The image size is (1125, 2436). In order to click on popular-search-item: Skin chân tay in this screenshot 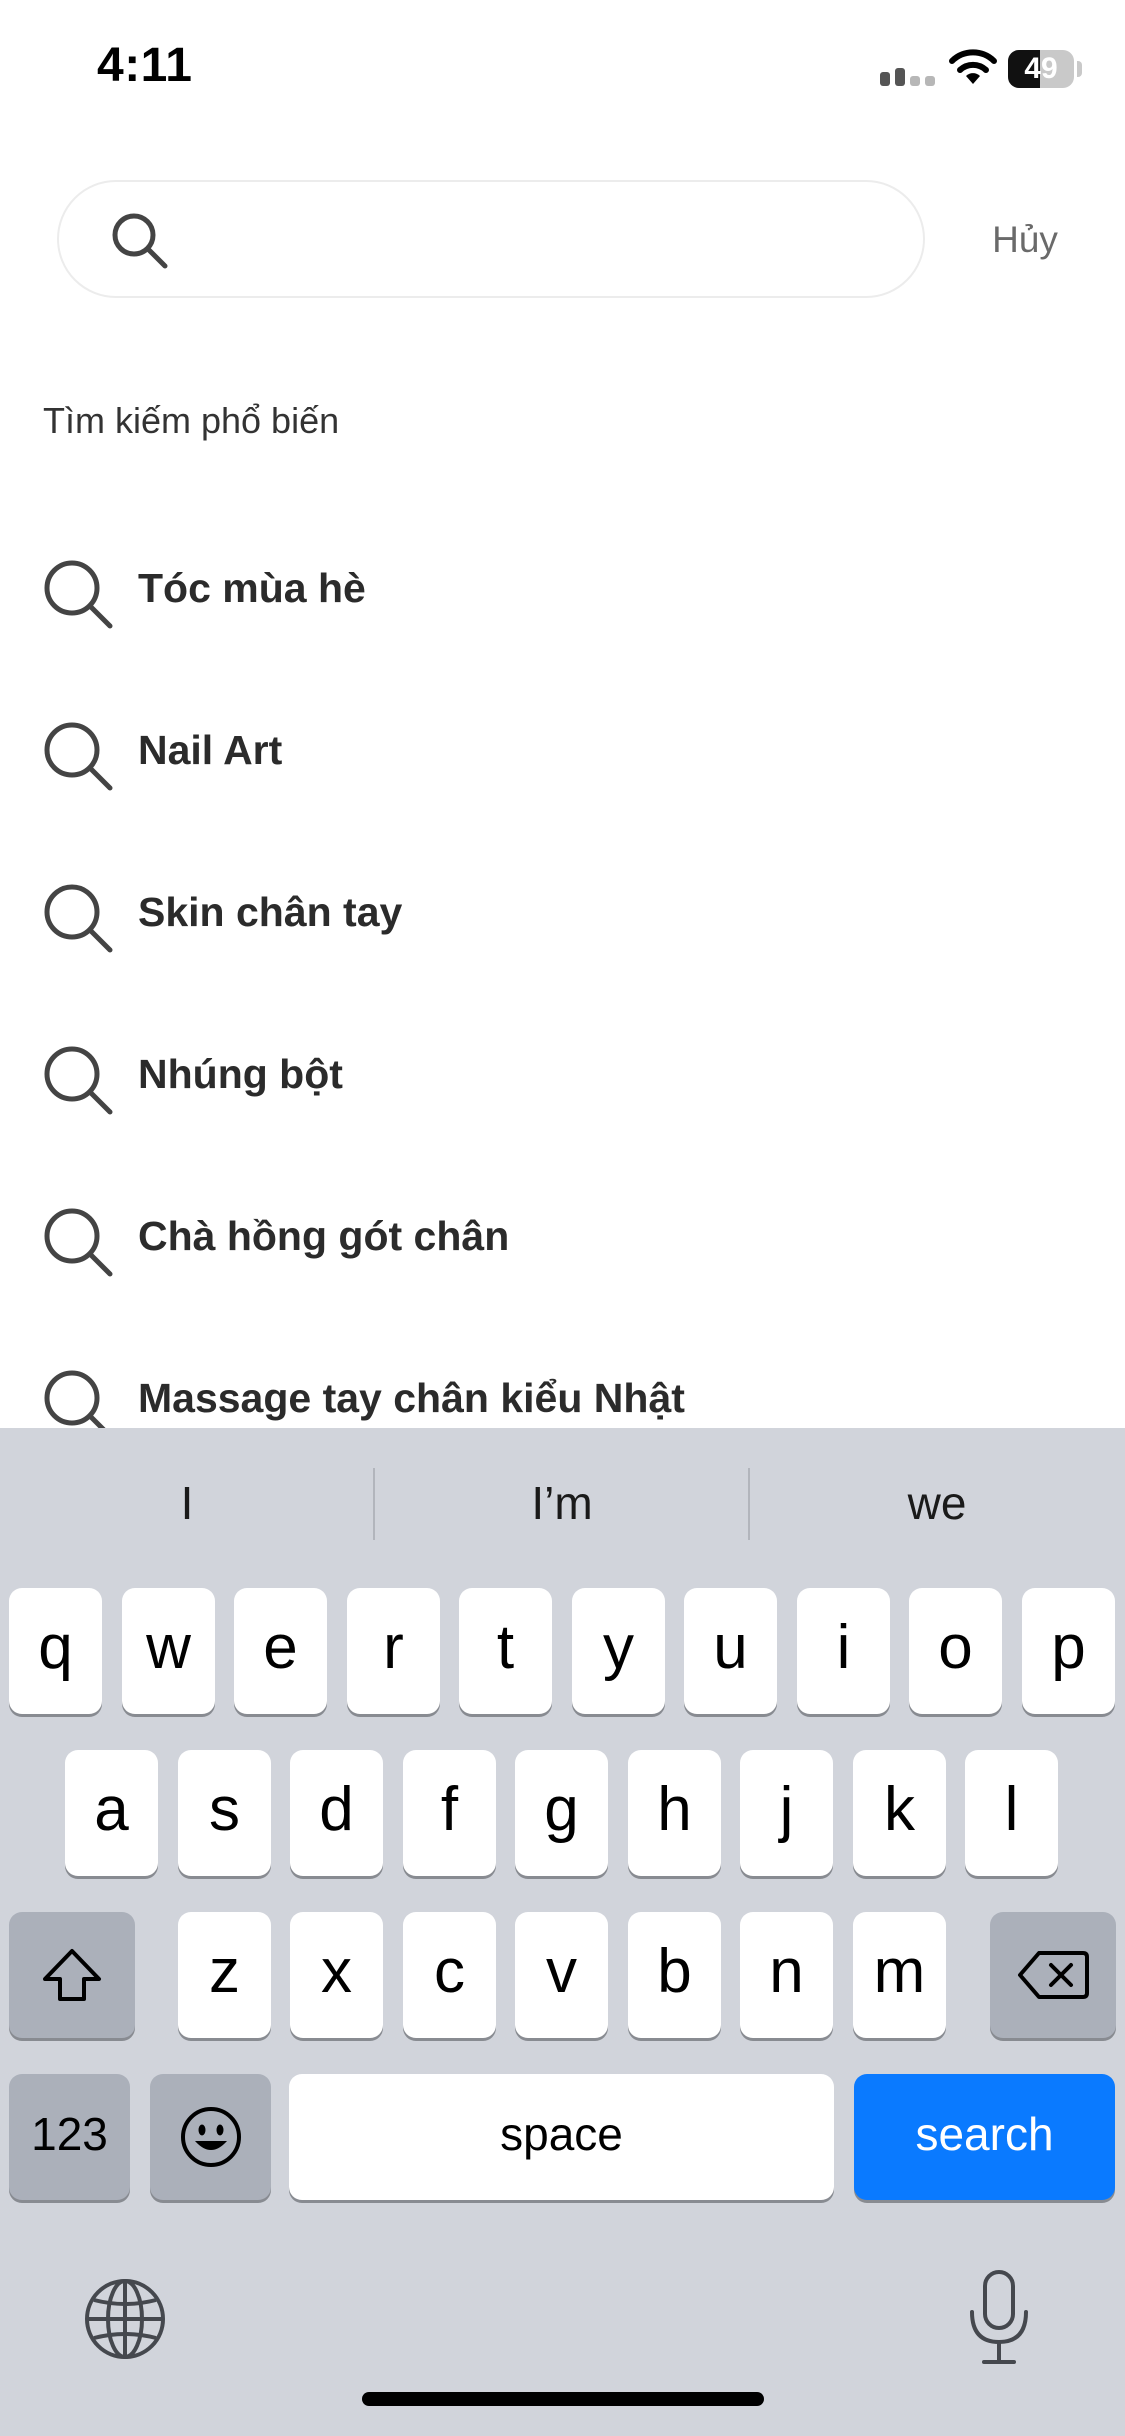, I will do `click(562, 916)`.